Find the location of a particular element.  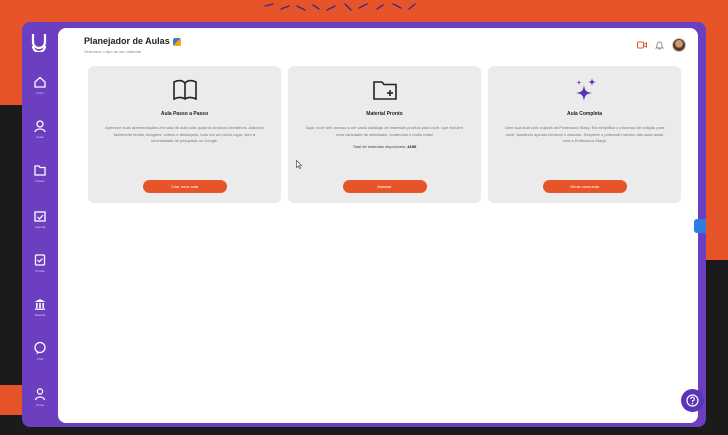

avatar is located at coordinates (679, 45).